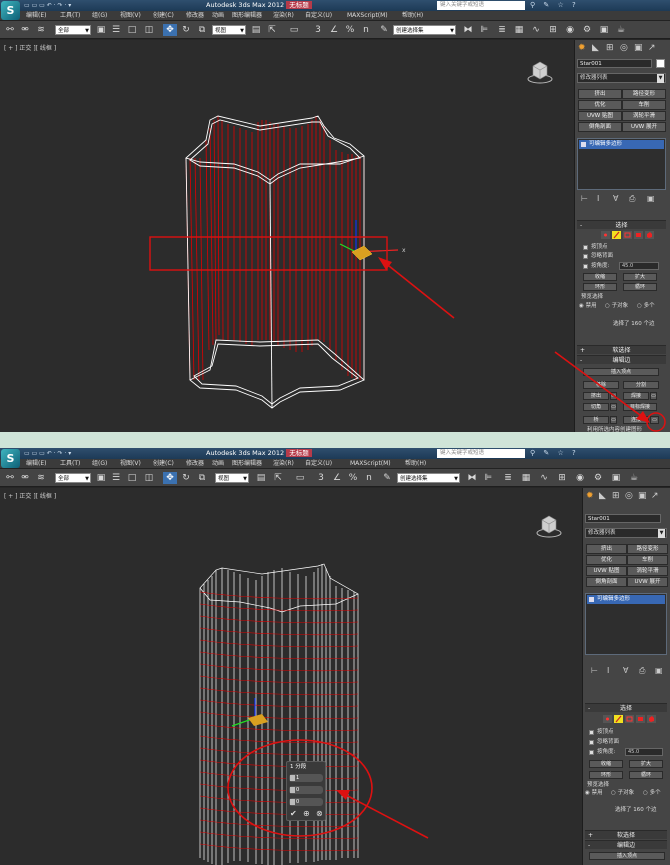 This screenshot has width=670, height=865. What do you see at coordinates (116, 30) in the screenshot?
I see `select-by-name-icon: ☰` at bounding box center [116, 30].